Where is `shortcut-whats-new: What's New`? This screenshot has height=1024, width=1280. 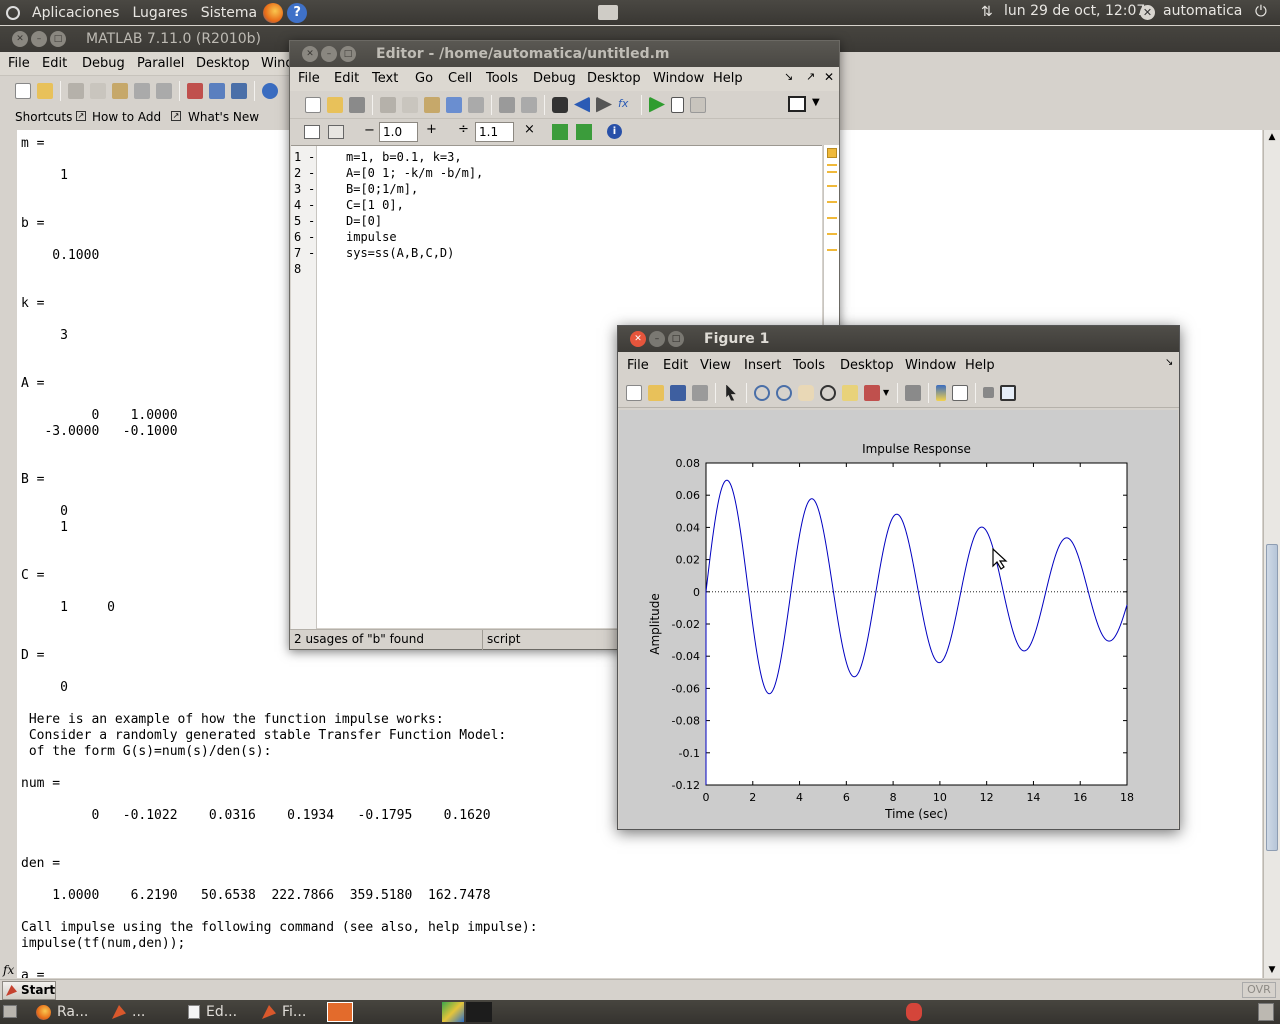 shortcut-whats-new: What's New is located at coordinates (223, 117).